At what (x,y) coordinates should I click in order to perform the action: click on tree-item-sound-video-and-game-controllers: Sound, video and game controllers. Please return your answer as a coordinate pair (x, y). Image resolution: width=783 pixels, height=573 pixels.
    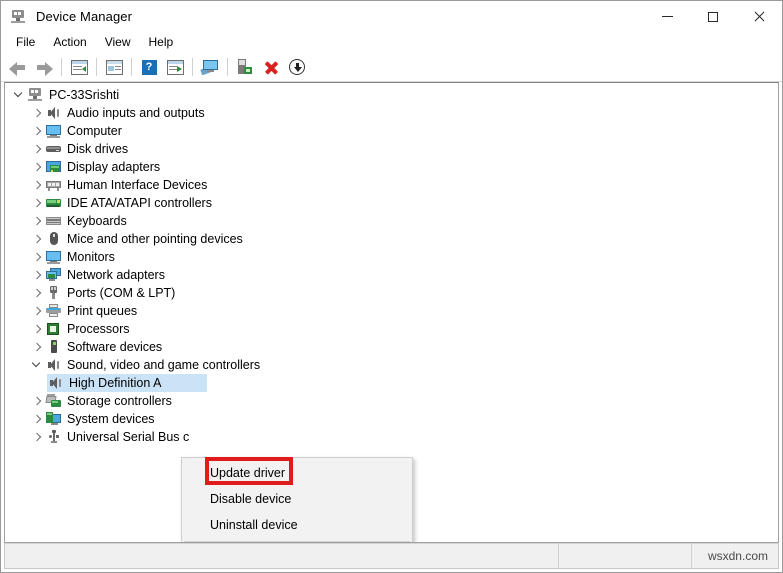
    Looking at the image, I should click on (391, 365).